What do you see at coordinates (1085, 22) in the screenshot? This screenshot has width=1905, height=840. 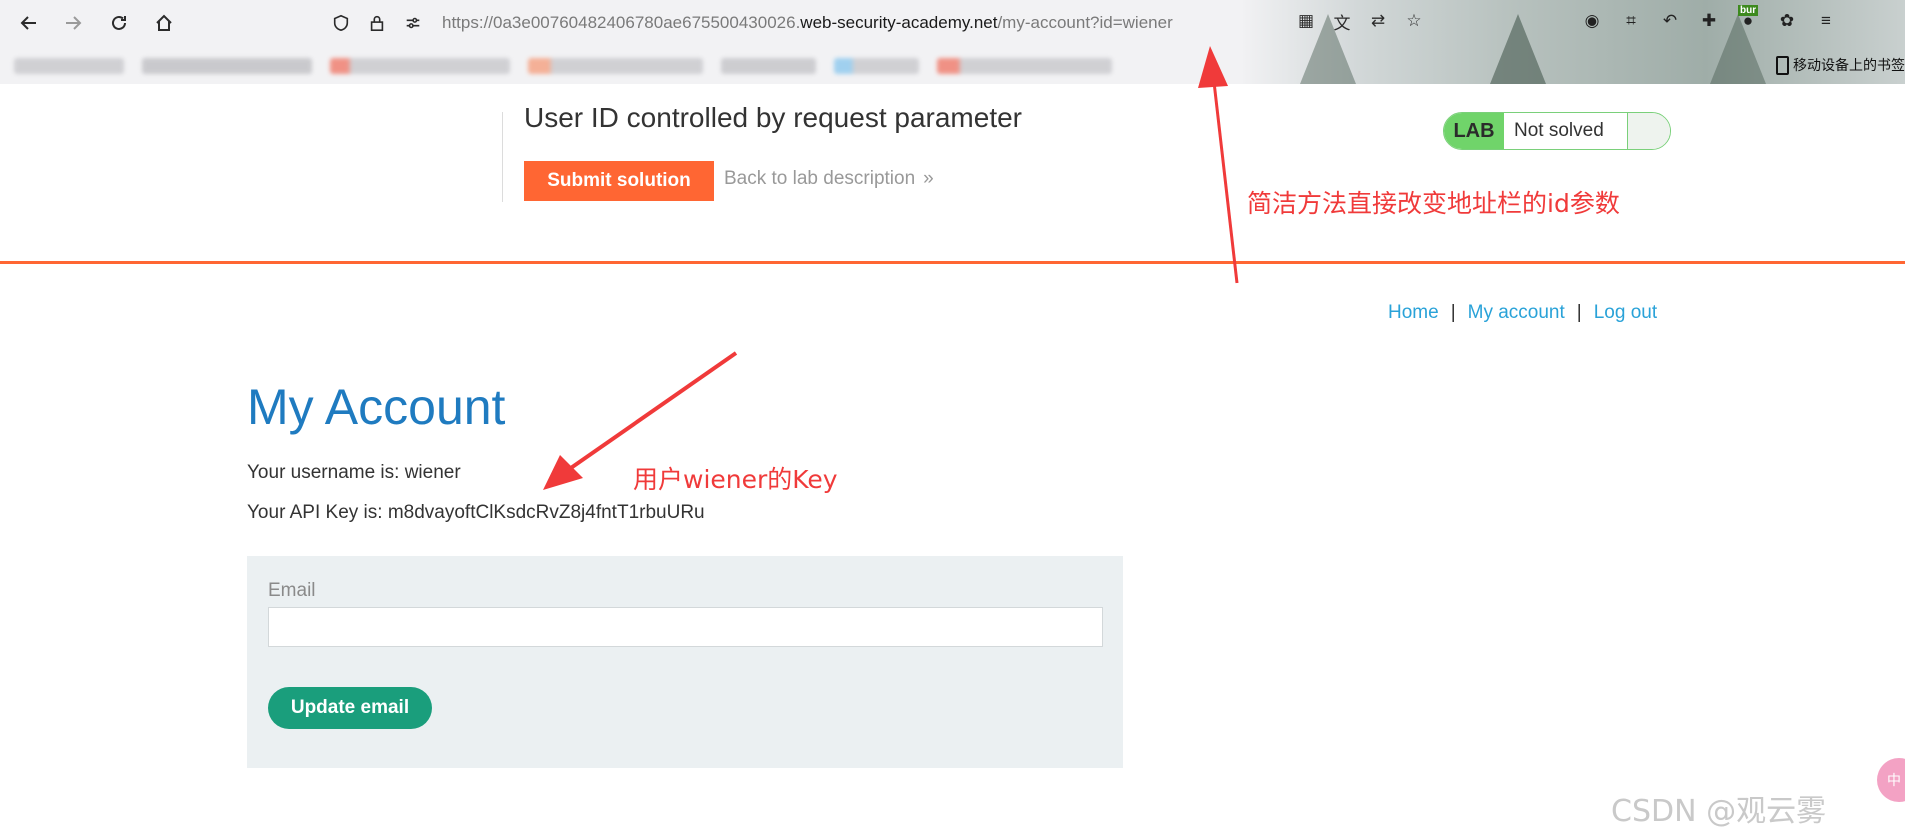 I see `url-path: /my-account?id=wiener` at bounding box center [1085, 22].